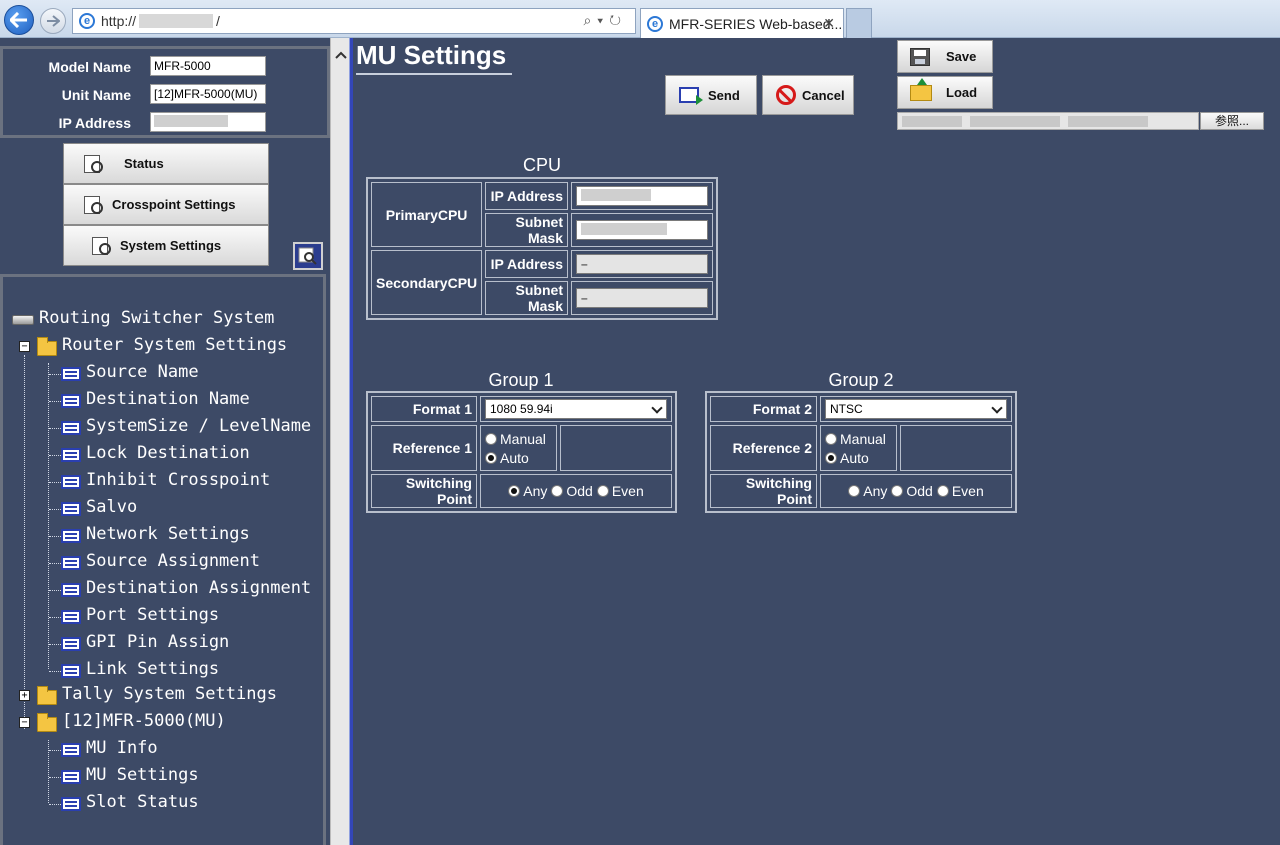 The image size is (1280, 845). Describe the element at coordinates (354, 21) in the screenshot. I see `address-bar: e http:// / ⌕▾↻` at that location.